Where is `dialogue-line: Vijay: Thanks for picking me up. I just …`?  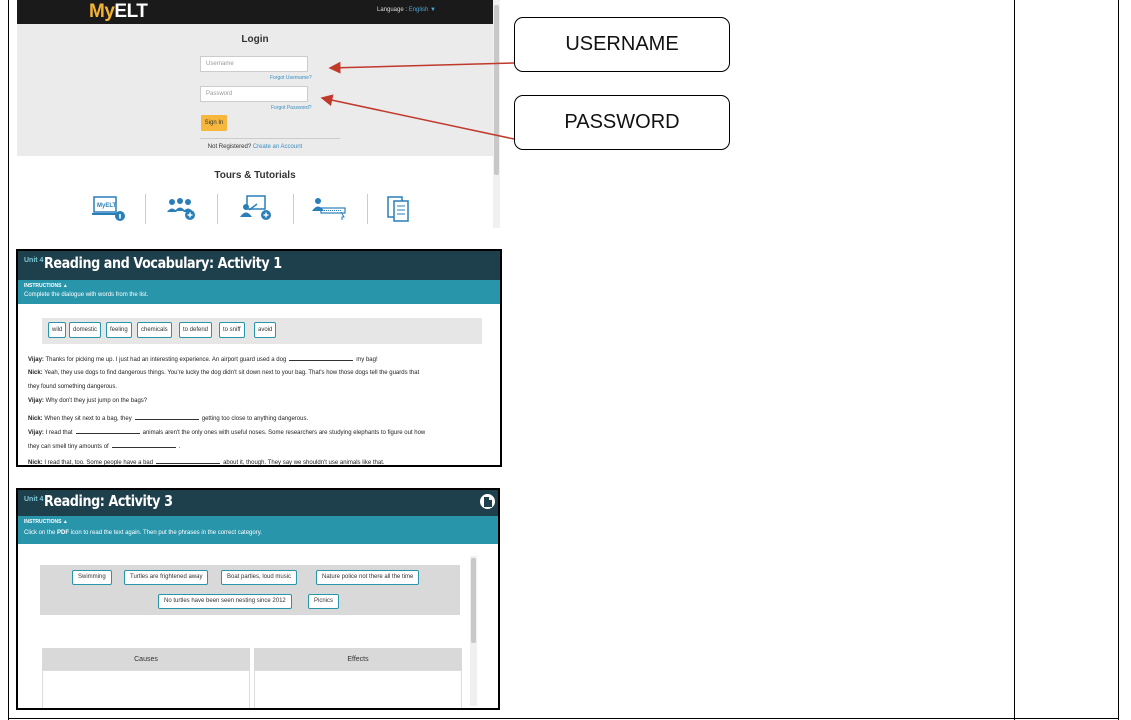 dialogue-line: Vijay: Thanks for picking me up. I just … is located at coordinates (203, 358).